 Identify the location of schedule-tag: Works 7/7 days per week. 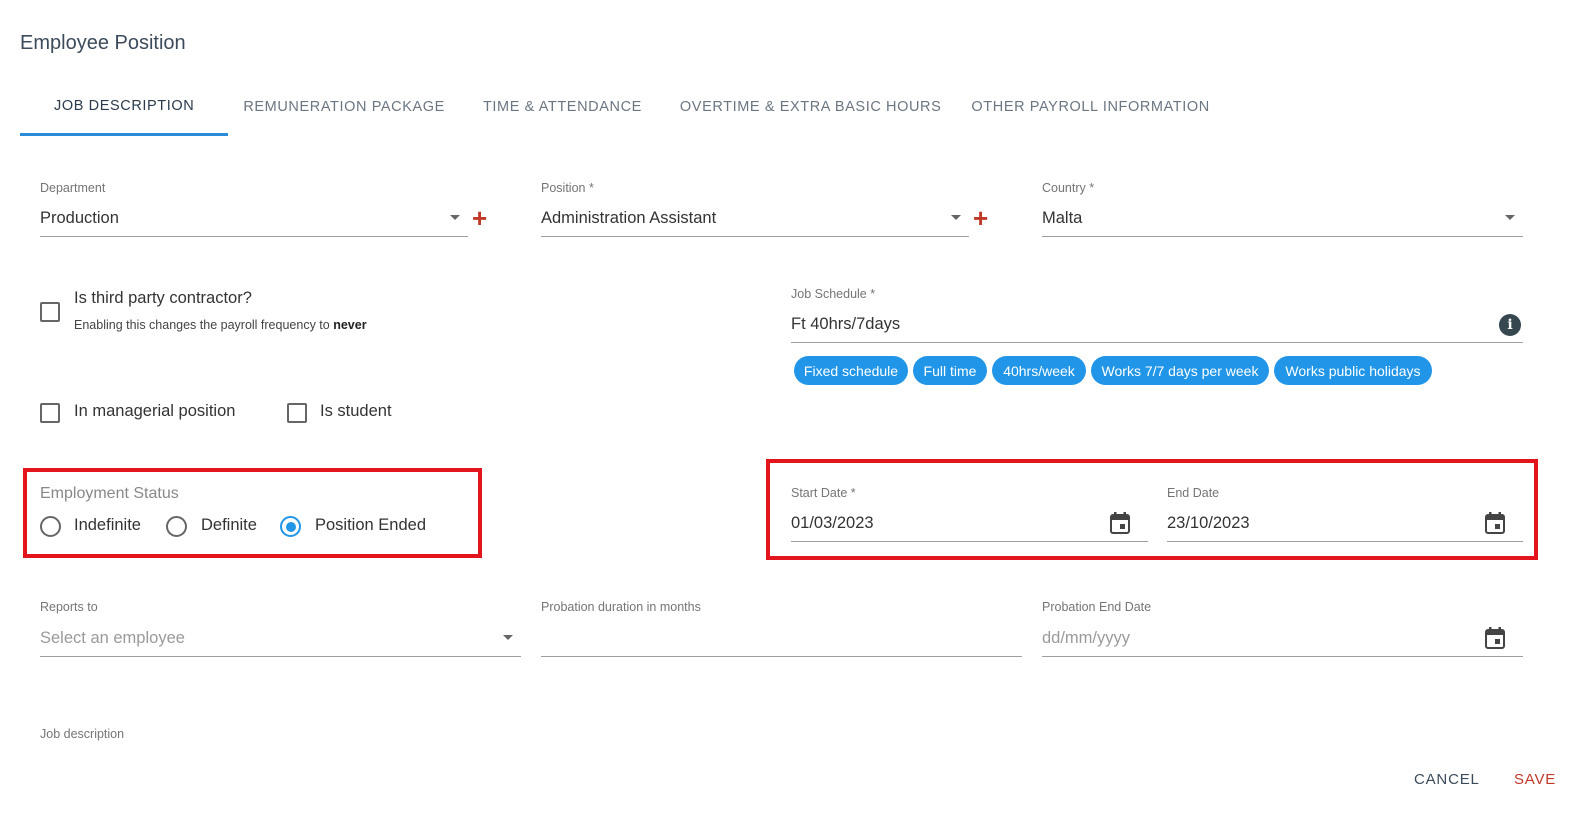
(1180, 370).